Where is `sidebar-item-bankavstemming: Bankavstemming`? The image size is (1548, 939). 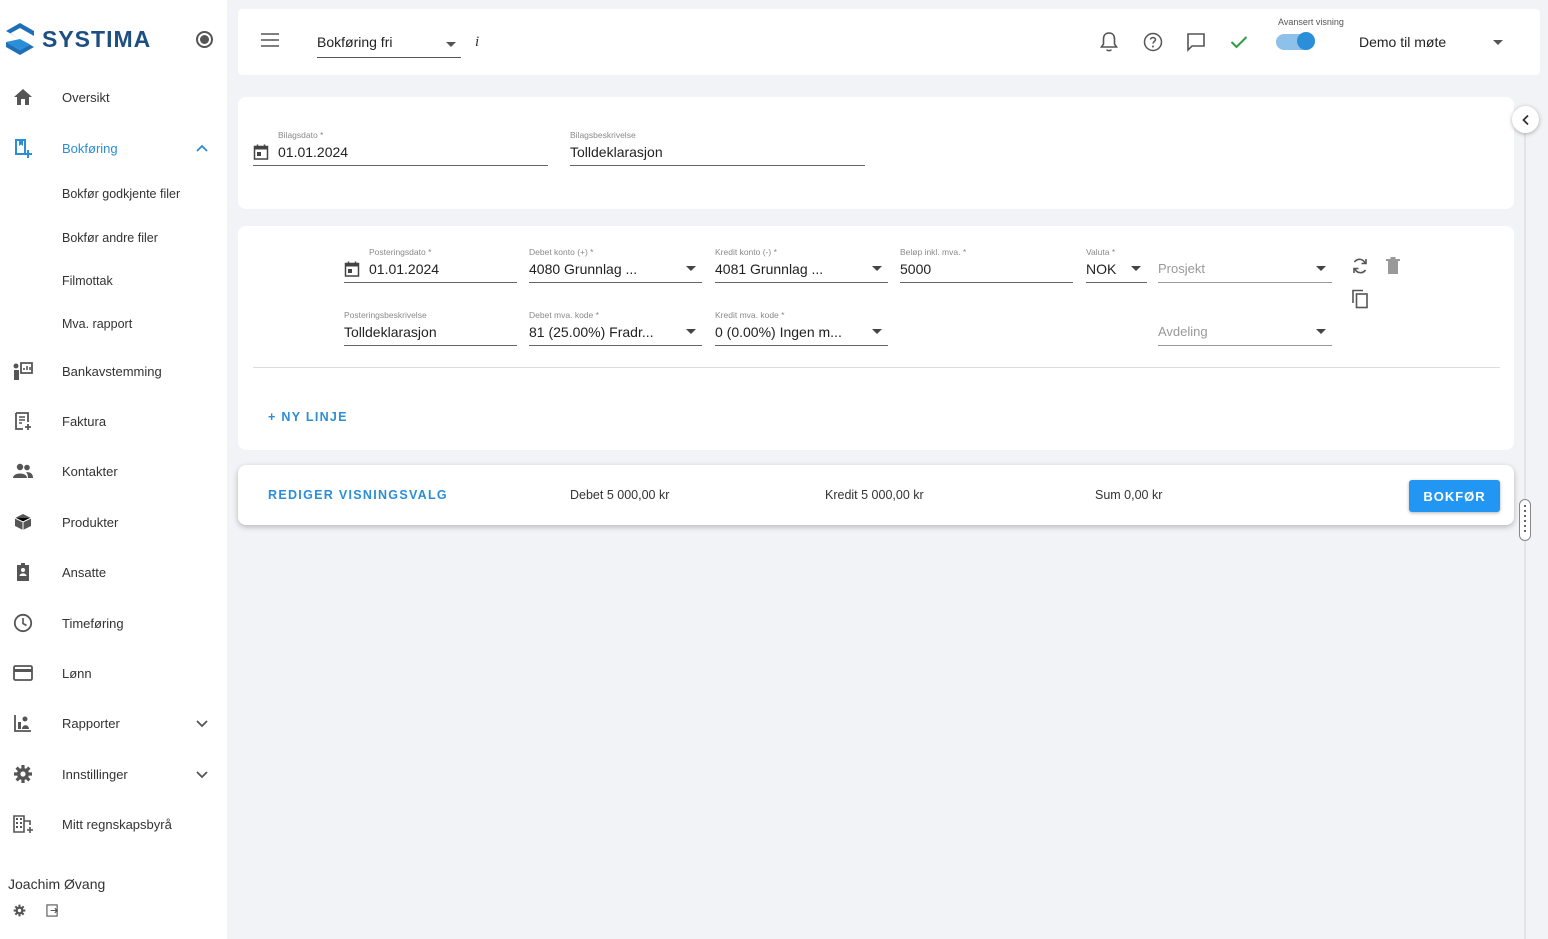
sidebar-item-bankavstemming: Bankavstemming is located at coordinates (113, 371).